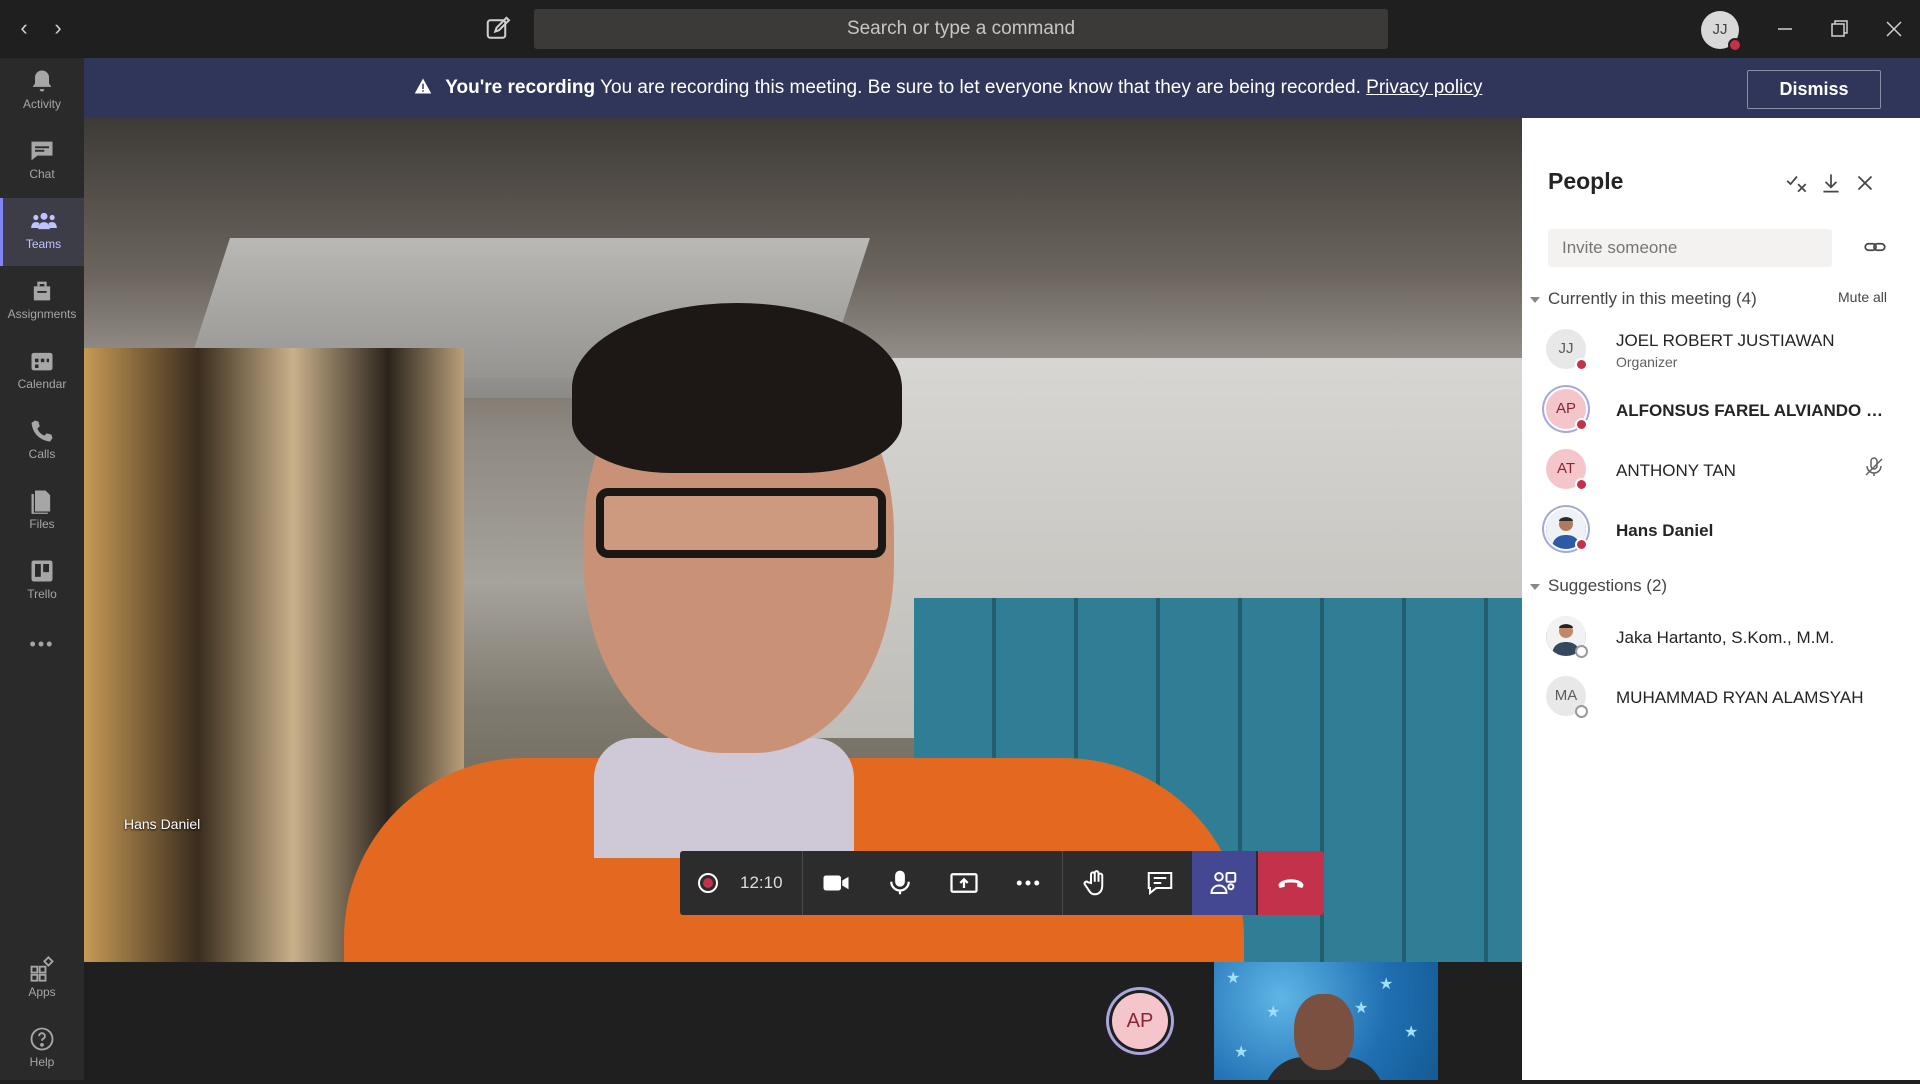  I want to click on participants-button, so click(1224, 883).